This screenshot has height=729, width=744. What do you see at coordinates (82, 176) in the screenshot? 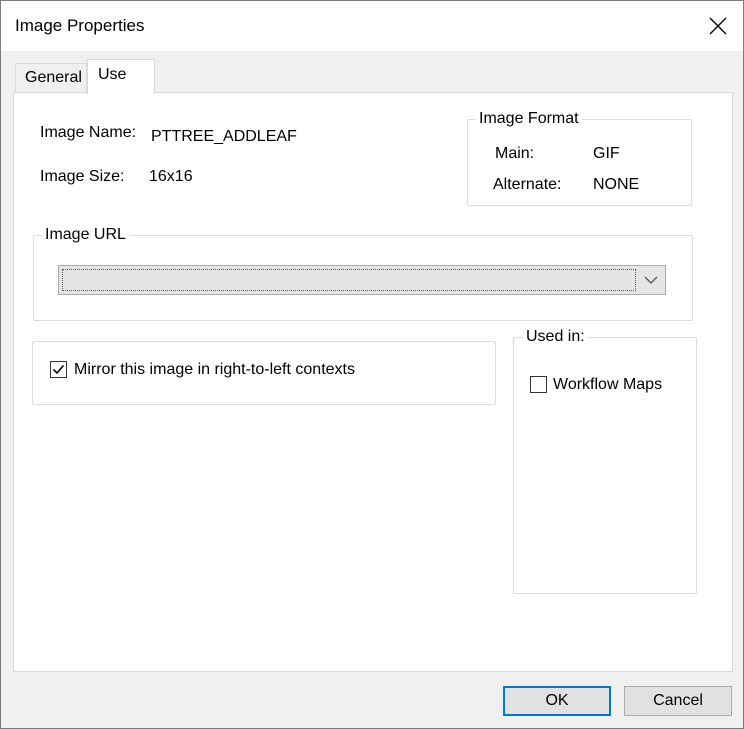
I see `image-size-label: Image Size:` at bounding box center [82, 176].